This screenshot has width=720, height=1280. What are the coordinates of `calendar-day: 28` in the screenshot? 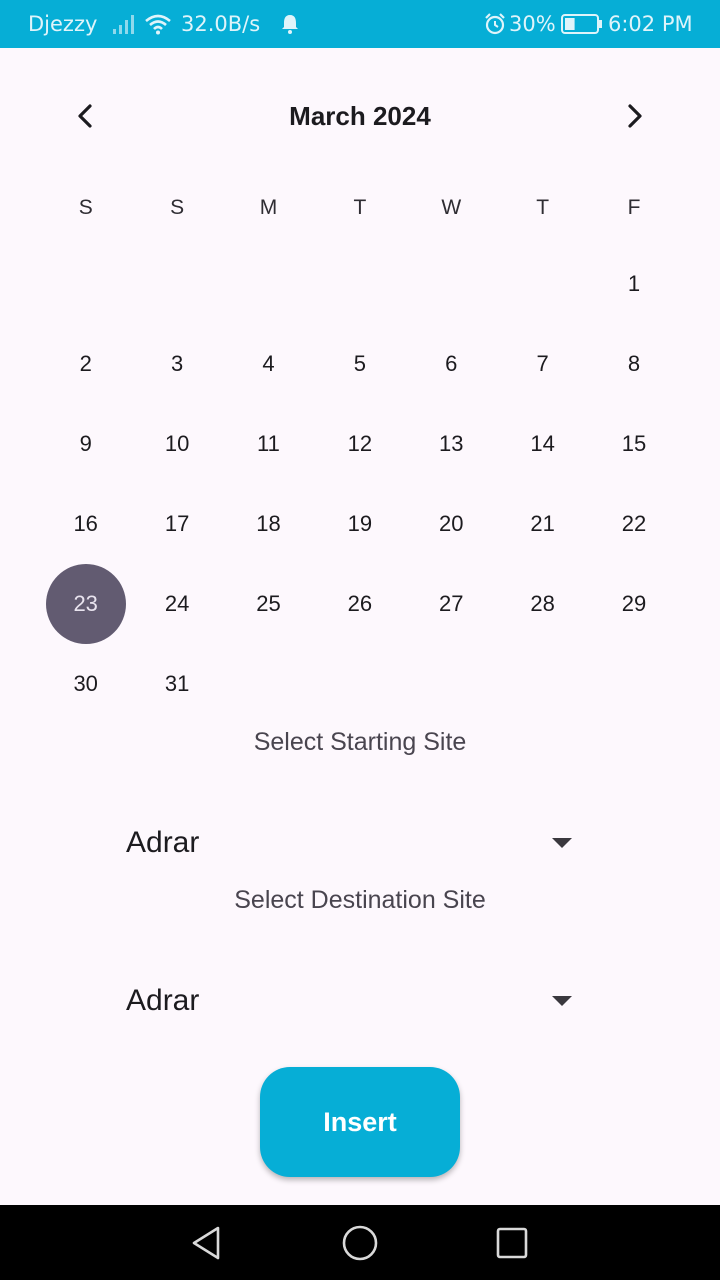 It's located at (543, 604).